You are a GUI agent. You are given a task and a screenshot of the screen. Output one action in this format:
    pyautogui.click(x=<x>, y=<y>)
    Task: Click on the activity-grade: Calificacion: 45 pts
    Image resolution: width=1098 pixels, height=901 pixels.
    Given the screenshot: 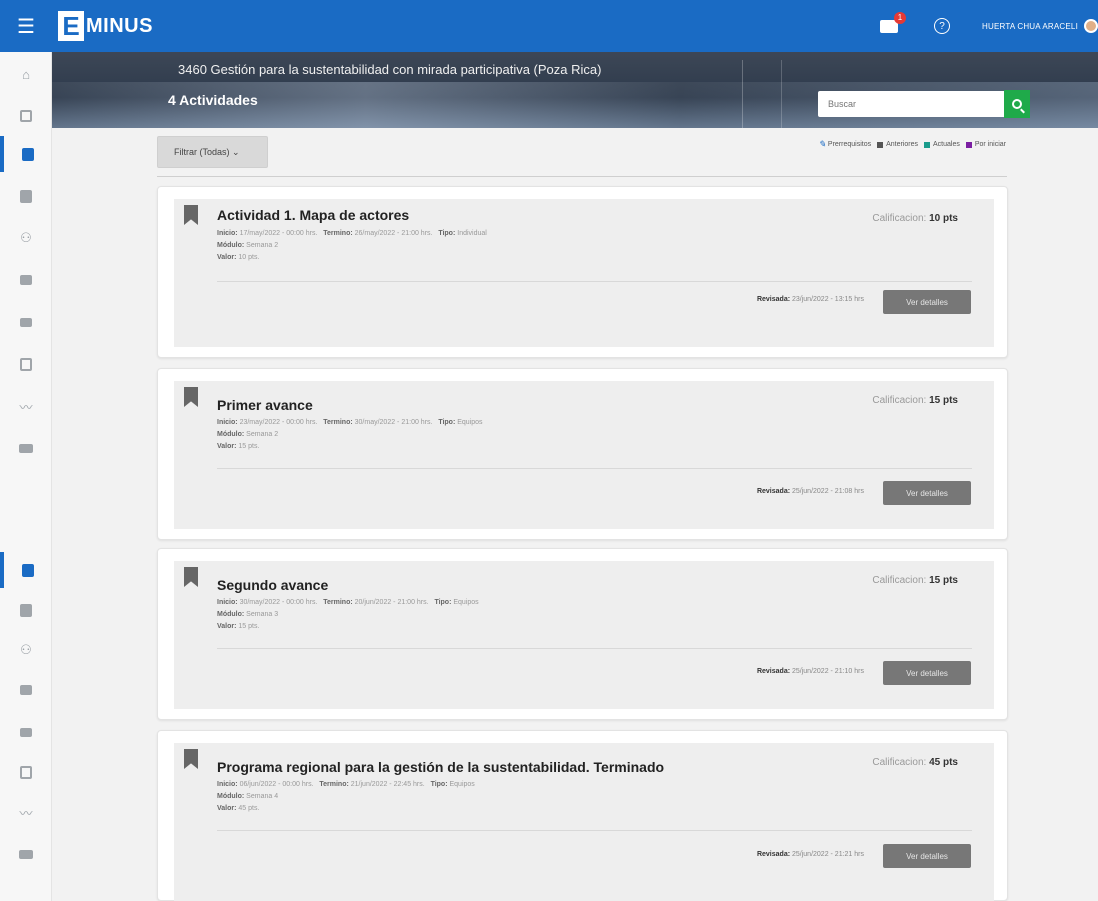 What is the action you would take?
    pyautogui.click(x=915, y=762)
    